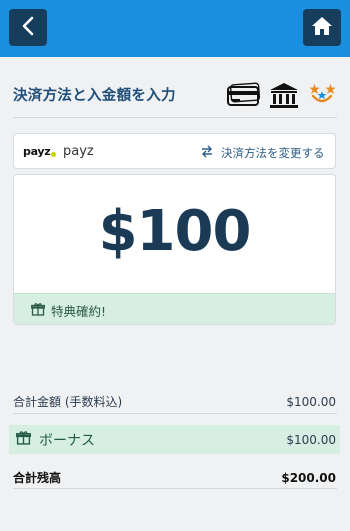 The height and width of the screenshot is (531, 350). What do you see at coordinates (37, 478) in the screenshot?
I see `total-label: 合計残高` at bounding box center [37, 478].